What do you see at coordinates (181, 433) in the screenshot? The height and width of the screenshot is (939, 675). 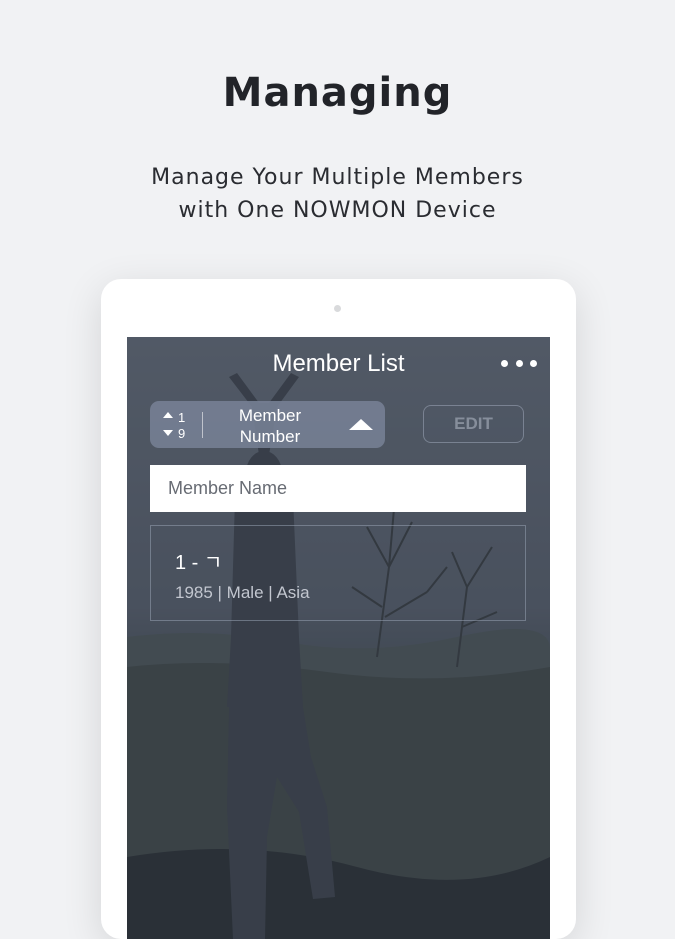 I see `sort-icon-bottom-digit: 9` at bounding box center [181, 433].